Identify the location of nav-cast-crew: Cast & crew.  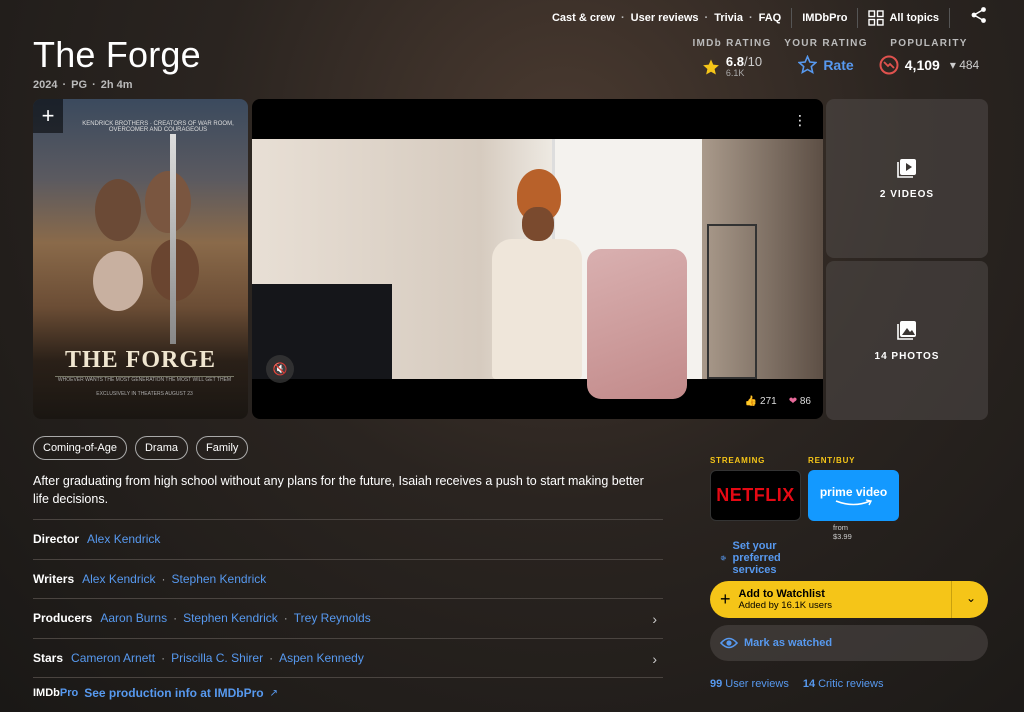
(583, 18).